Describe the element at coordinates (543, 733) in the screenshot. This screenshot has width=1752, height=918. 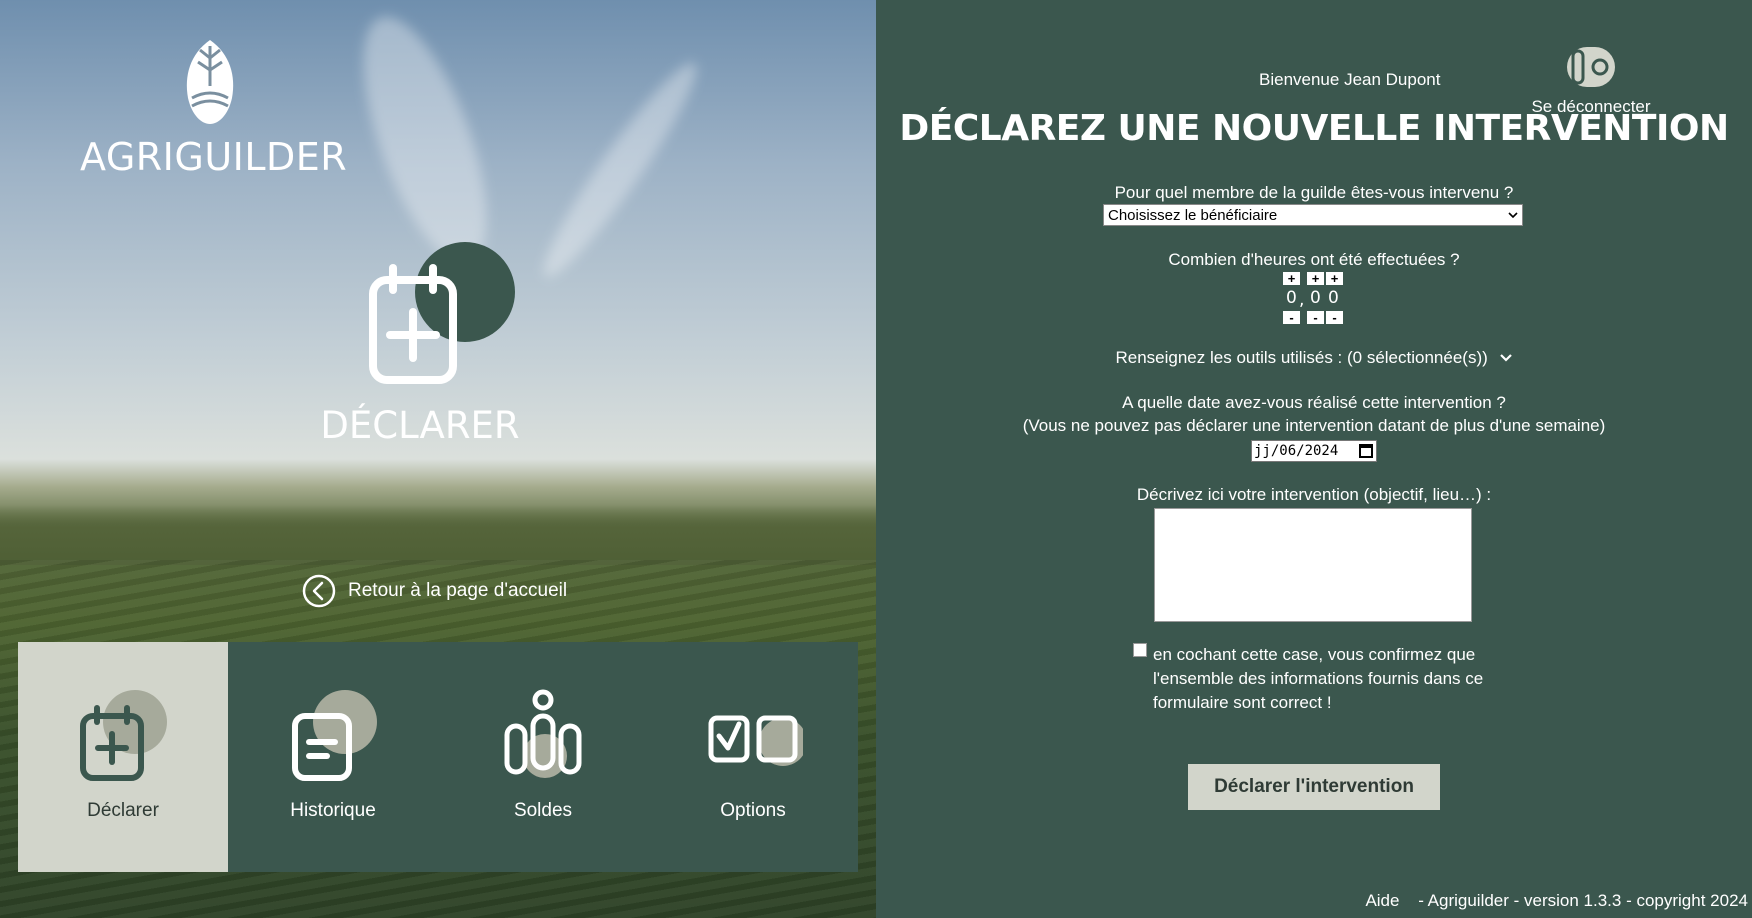
I see `people-icon` at that location.